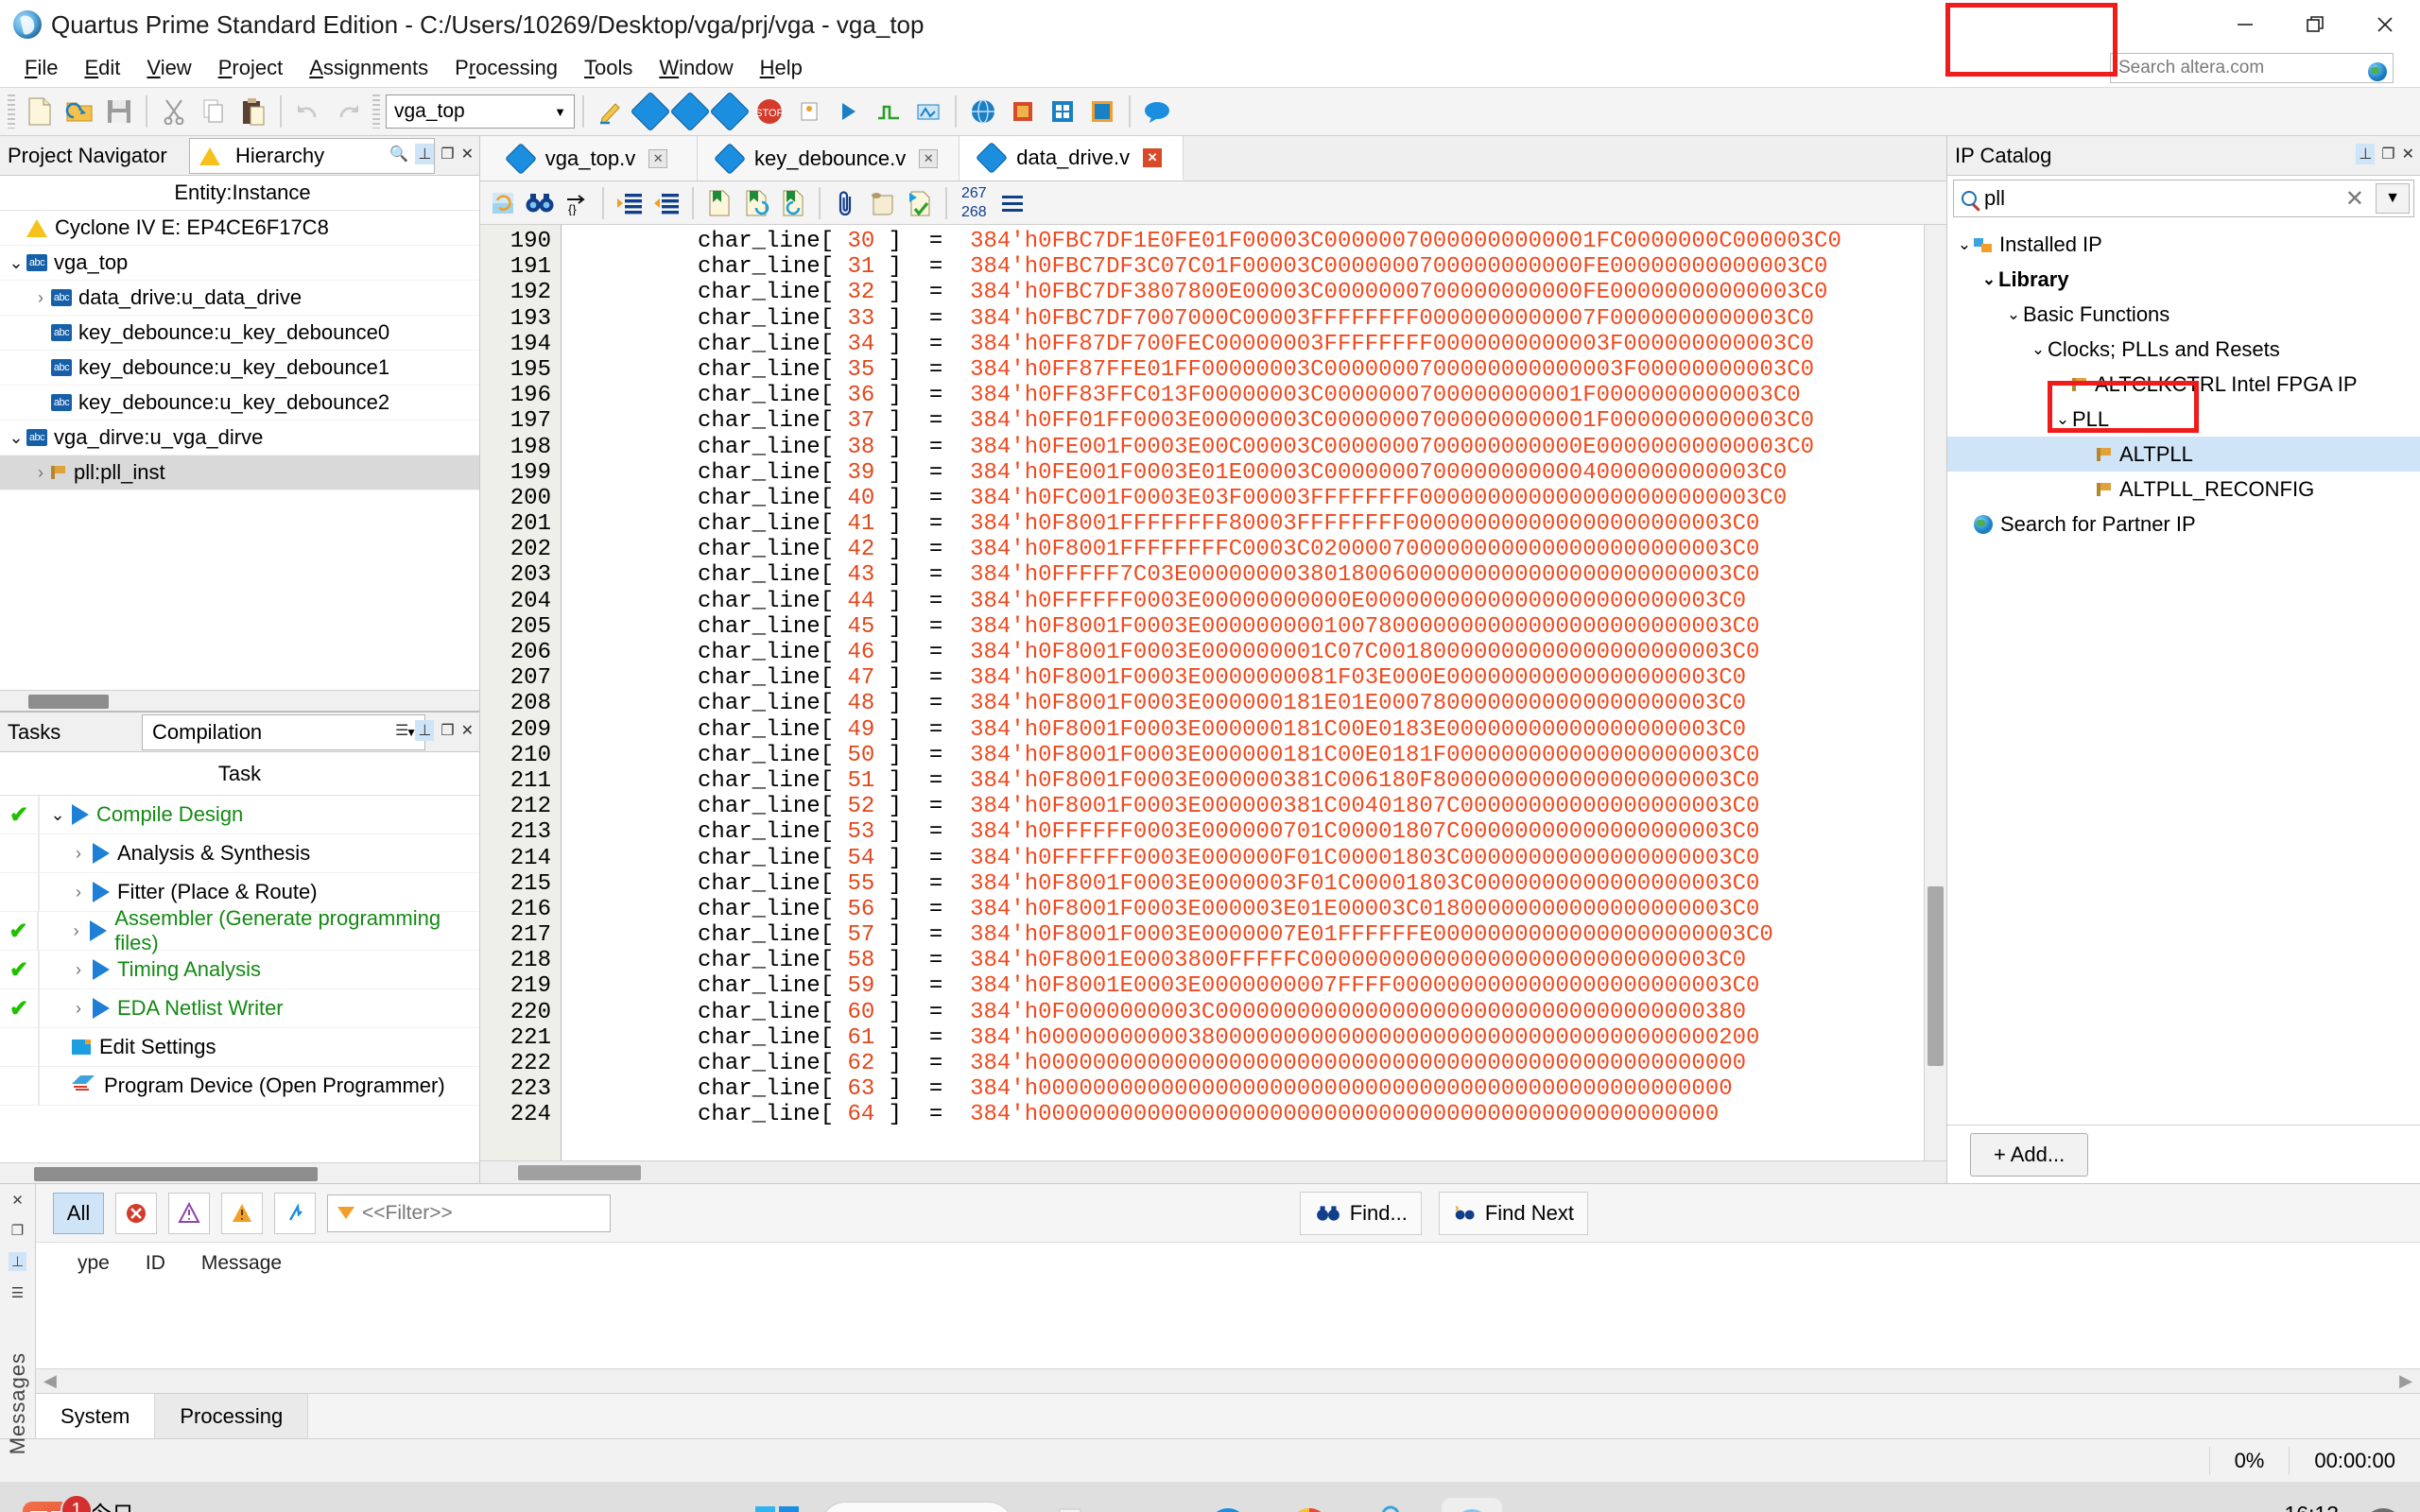 The height and width of the screenshot is (1512, 2420). Describe the element at coordinates (239, 472) in the screenshot. I see `nav-tree-item: › pll:pll_inst` at that location.